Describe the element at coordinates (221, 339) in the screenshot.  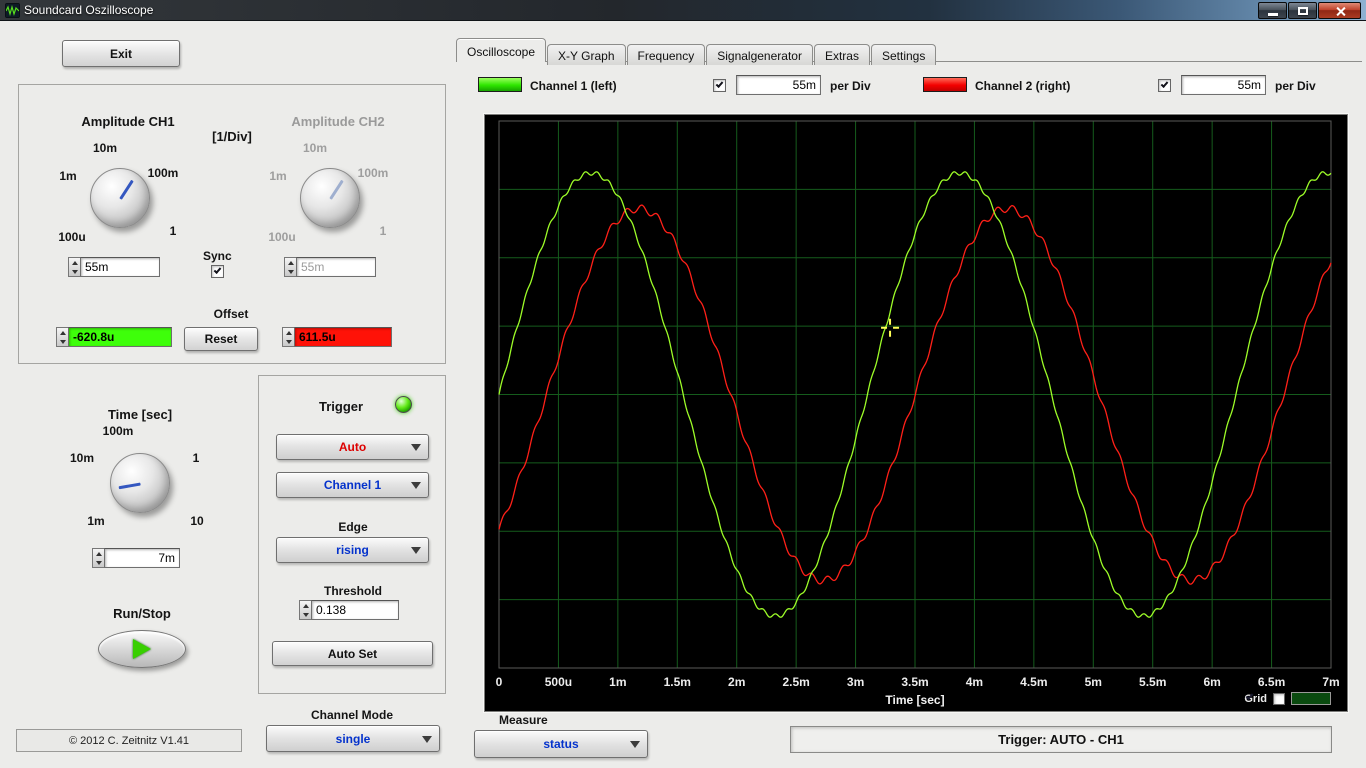
I see `offset-reset-button: Reset` at that location.